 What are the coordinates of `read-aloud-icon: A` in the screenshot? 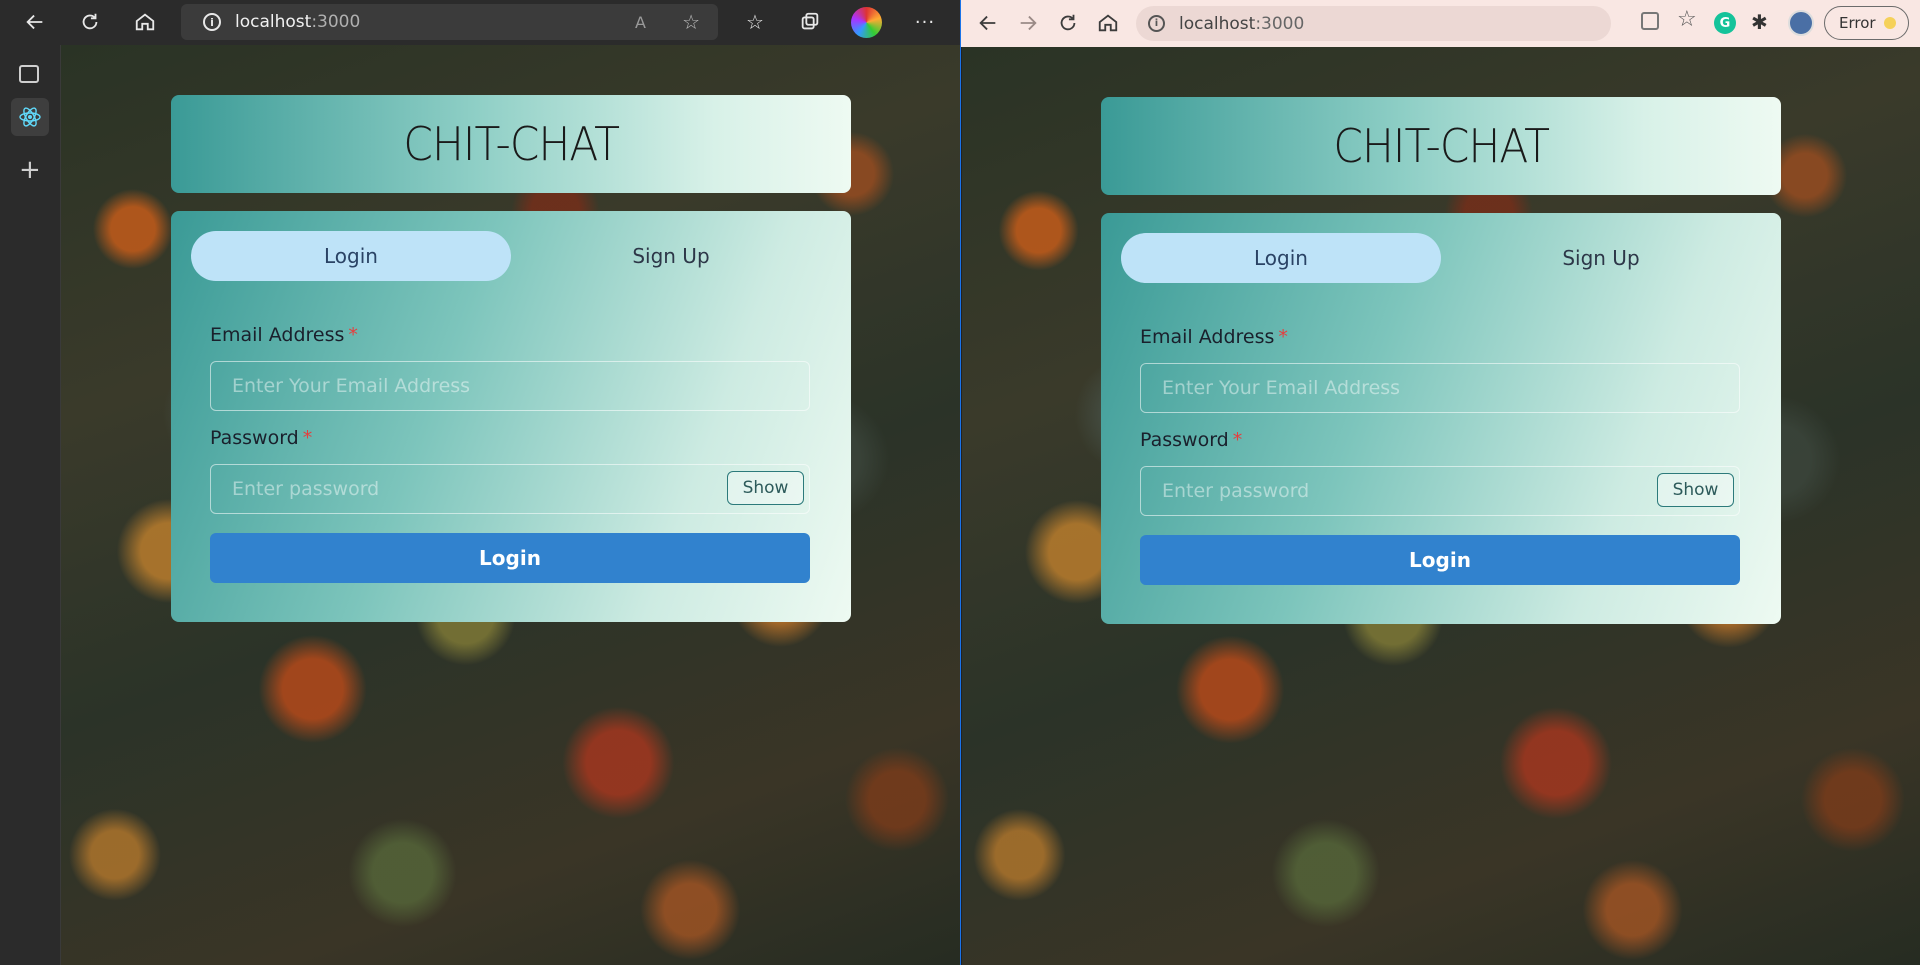 It's located at (640, 22).